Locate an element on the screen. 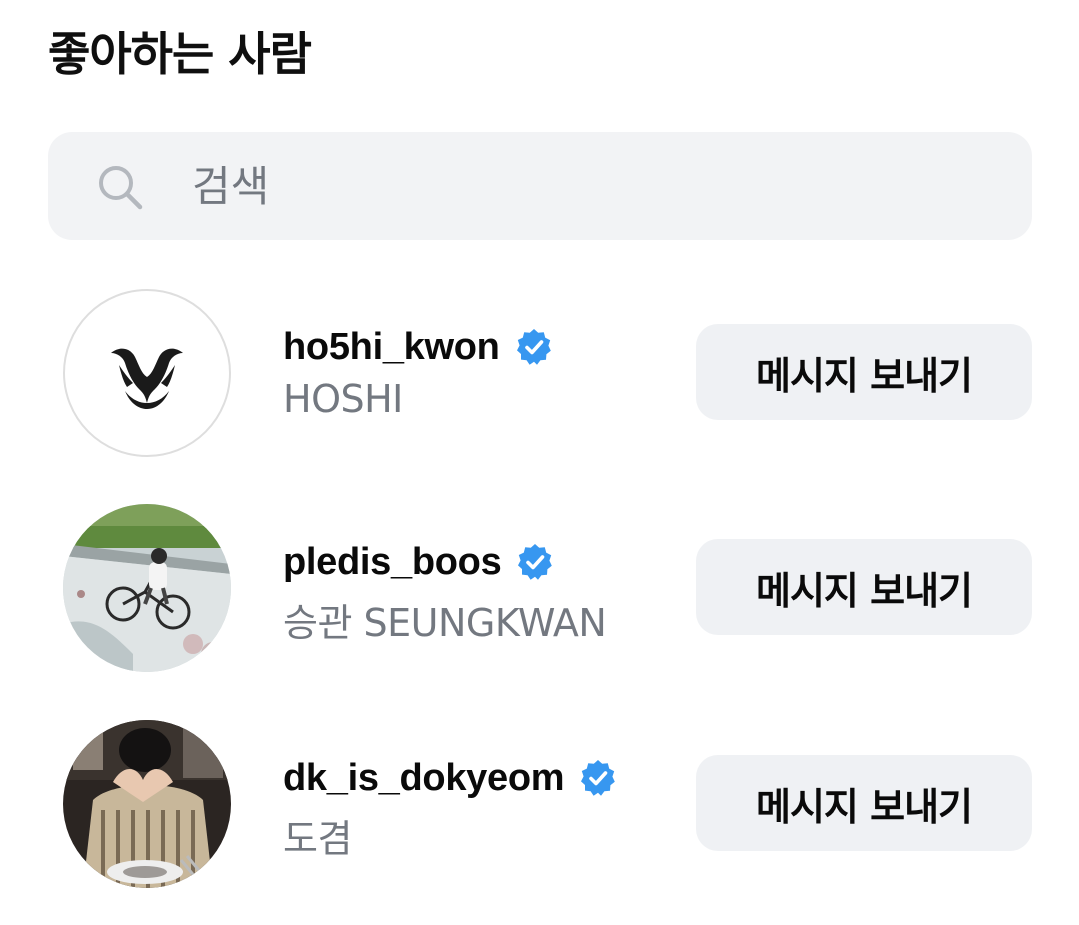 This screenshot has height=925, width=1079. username: dk_is_dokyeom is located at coordinates (424, 778).